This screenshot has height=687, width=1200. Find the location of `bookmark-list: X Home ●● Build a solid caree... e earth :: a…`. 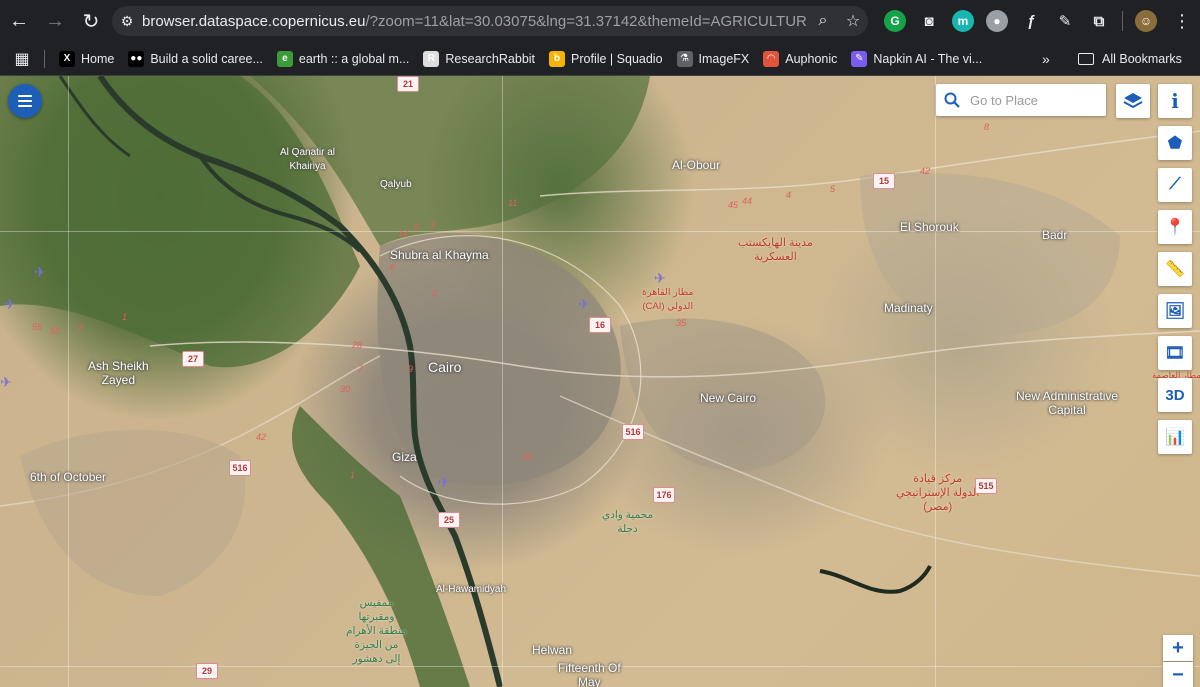

bookmark-list: X Home ●● Build a solid caree... e earth :: a… is located at coordinates (514, 58).